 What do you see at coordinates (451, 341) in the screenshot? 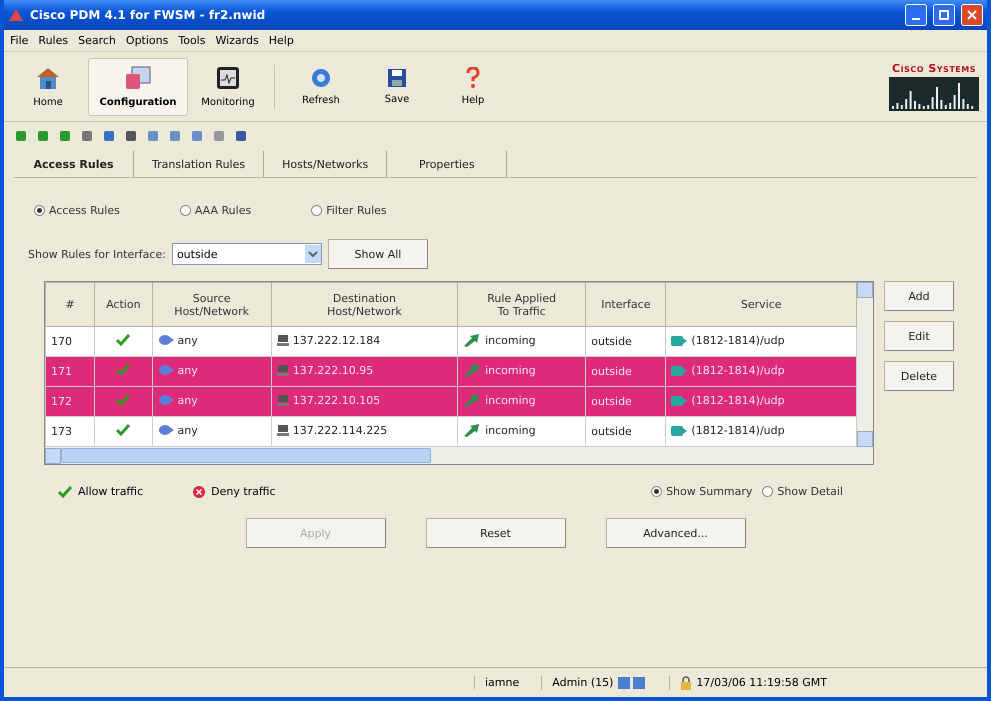
I see `table-row: 170 any 137.222.12.184 incoming outside (1812-1814)/udp` at bounding box center [451, 341].